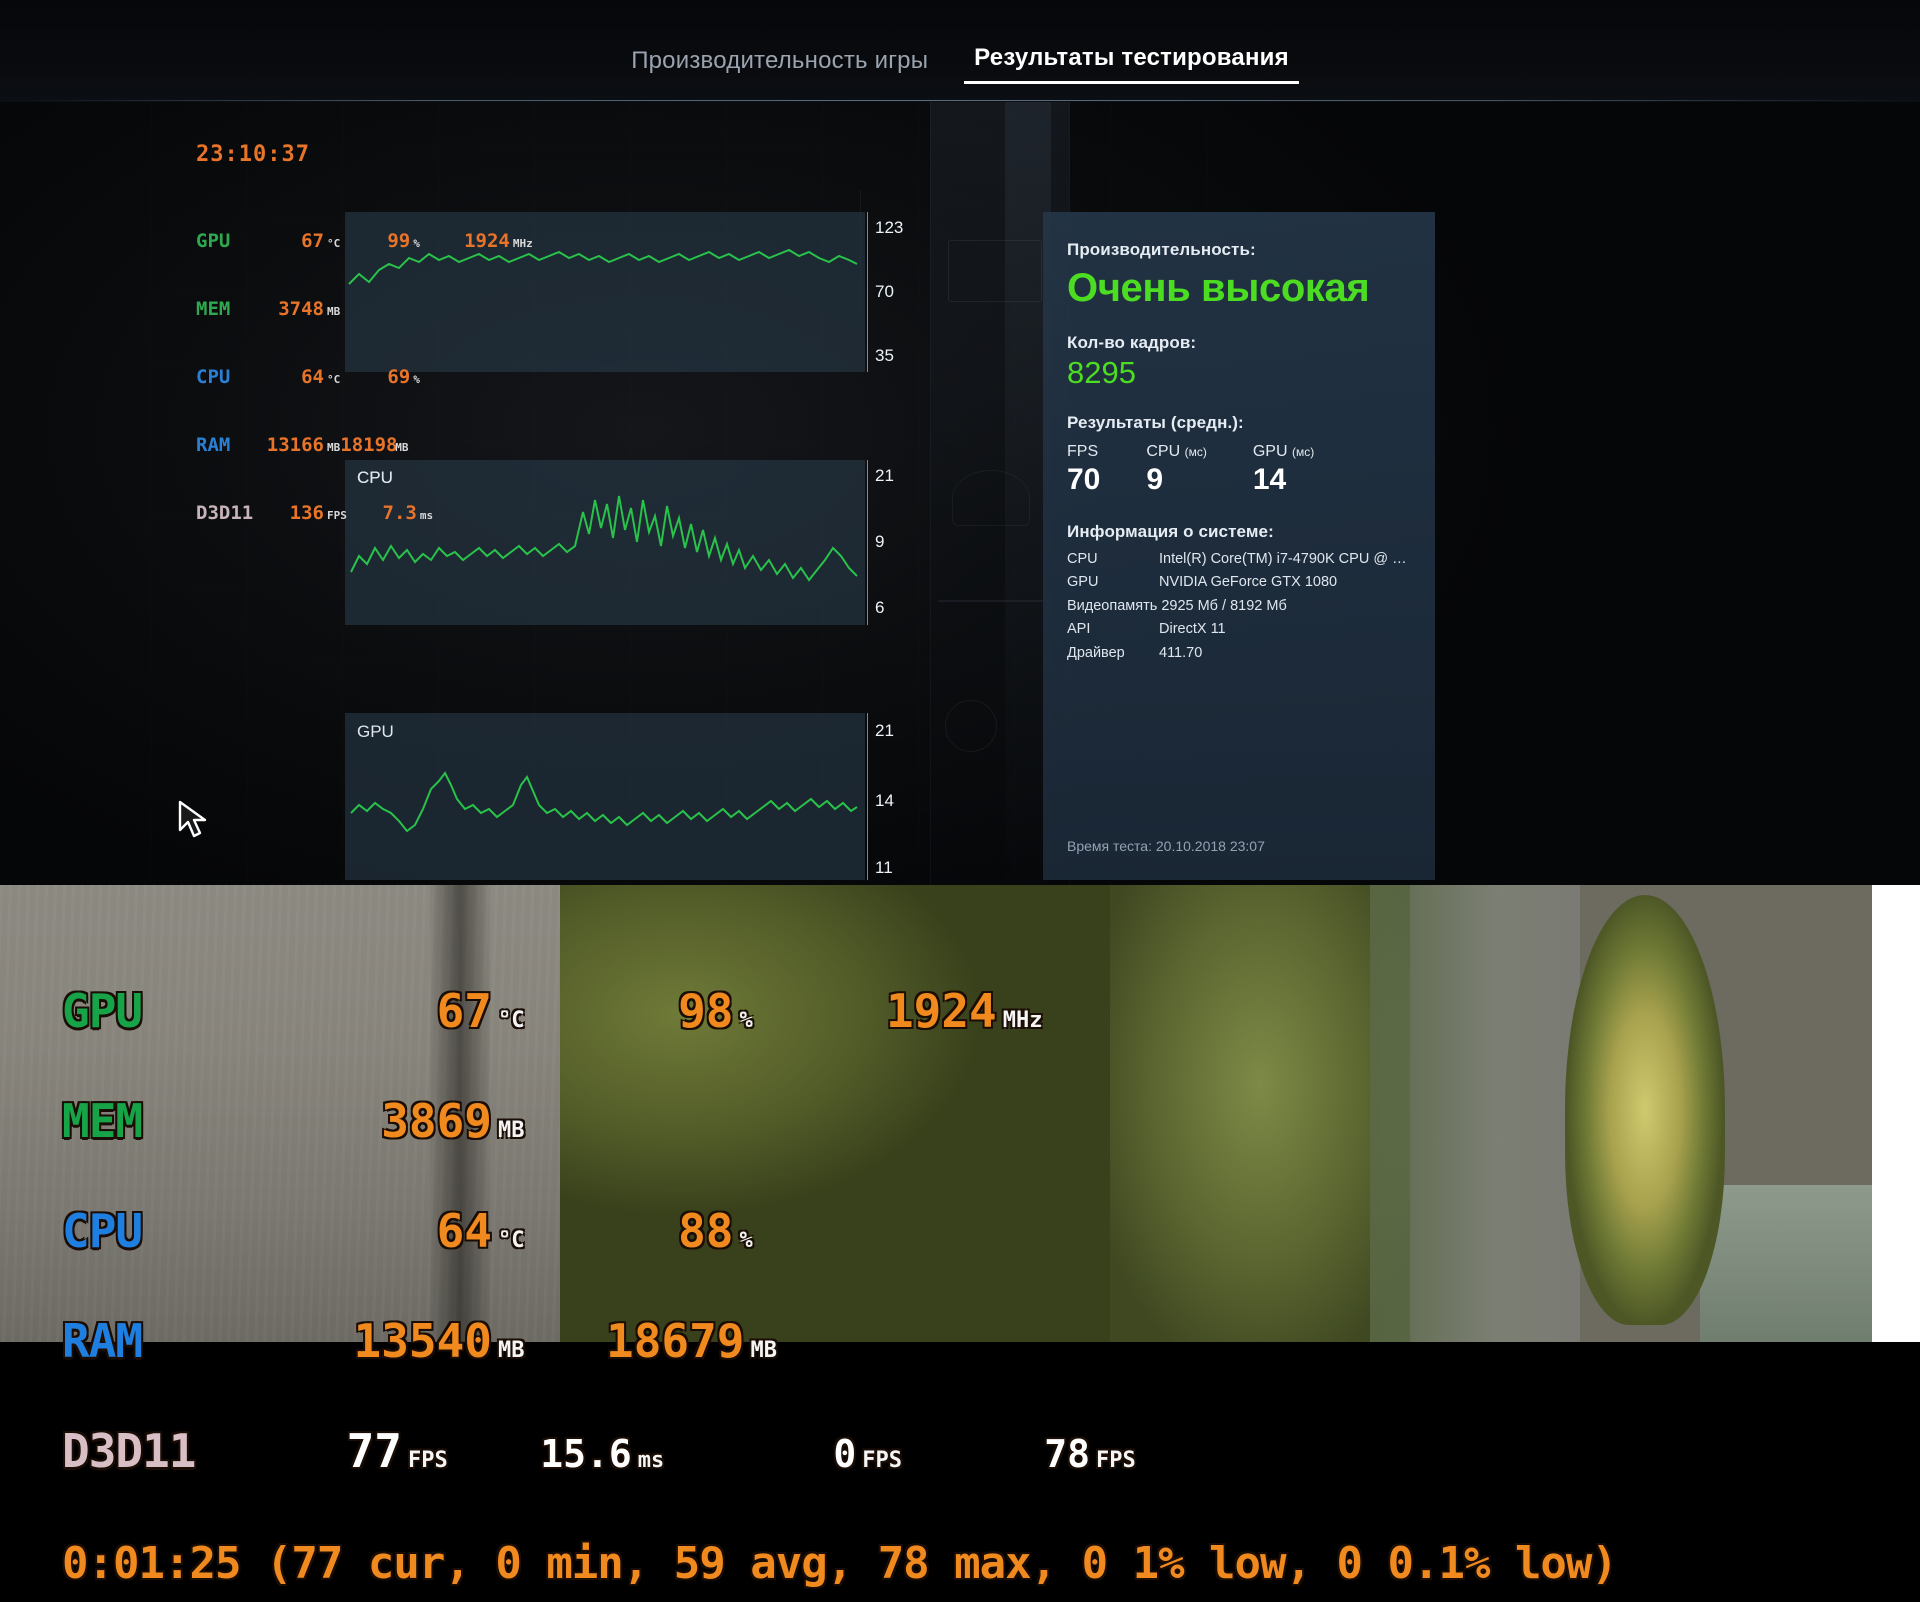 This screenshot has width=1920, height=1602. Describe the element at coordinates (1155, 422) in the screenshot. I see `results-avg-label: Результаты (средн.):` at that location.